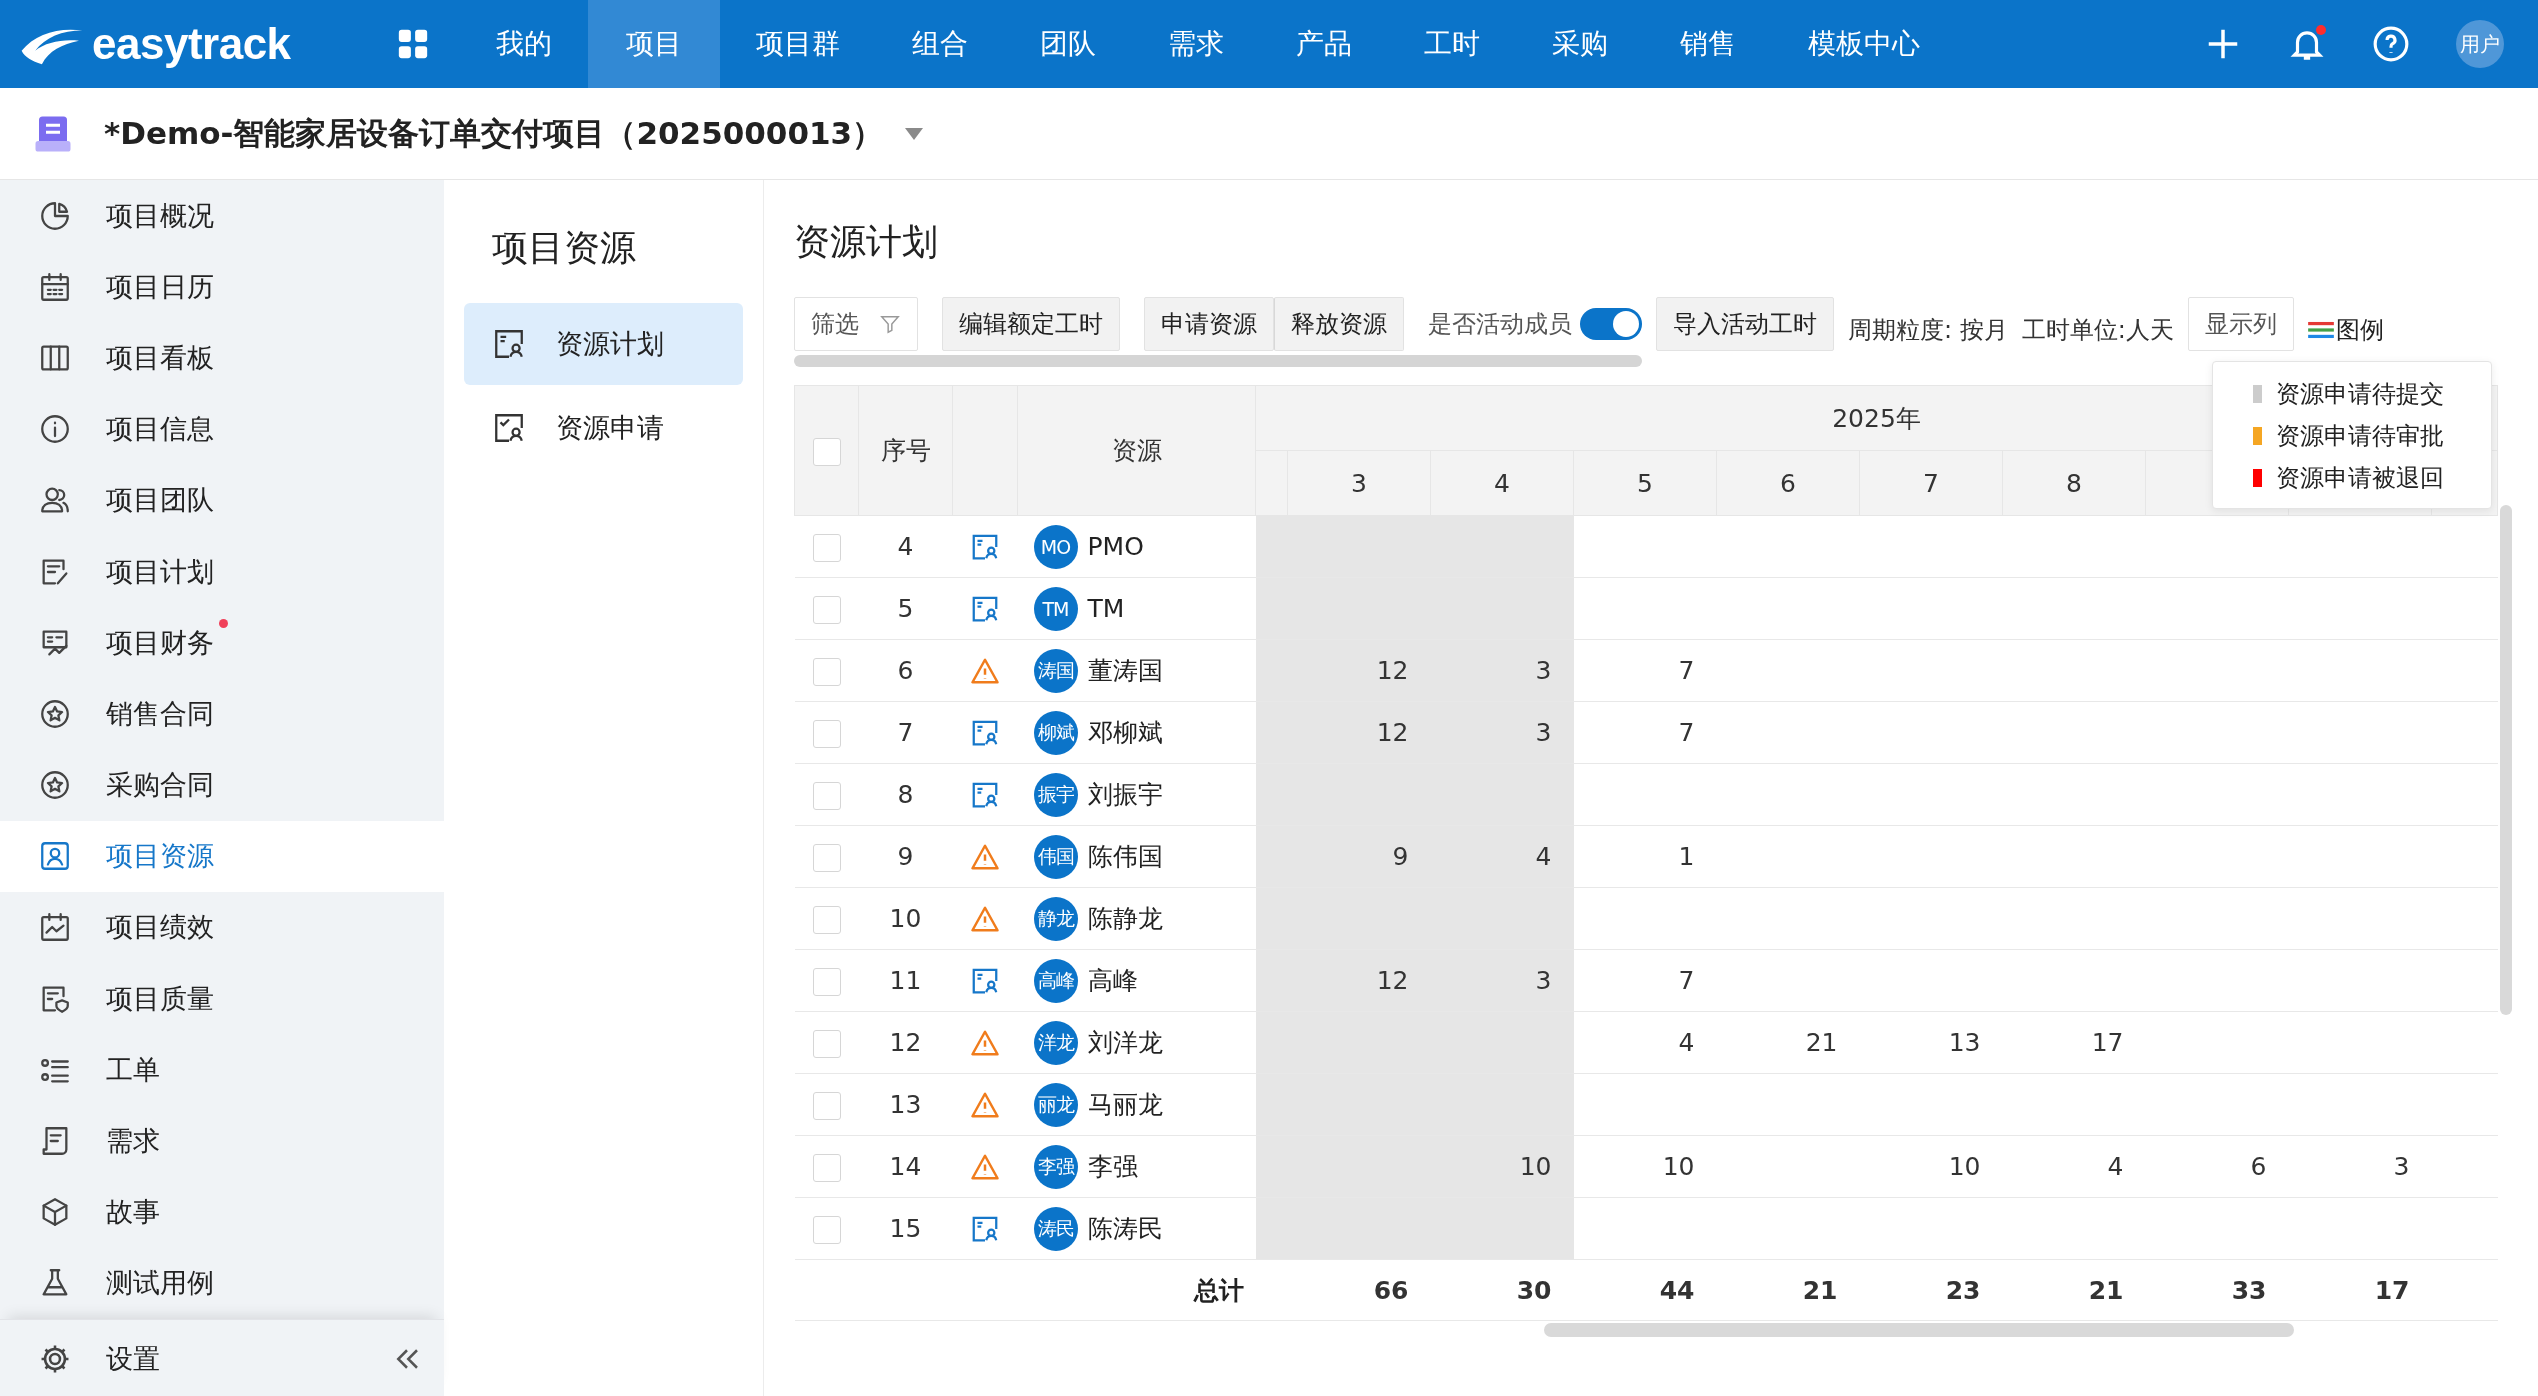  Describe the element at coordinates (222, 1212) in the screenshot. I see `sidebar-item: 故事` at that location.